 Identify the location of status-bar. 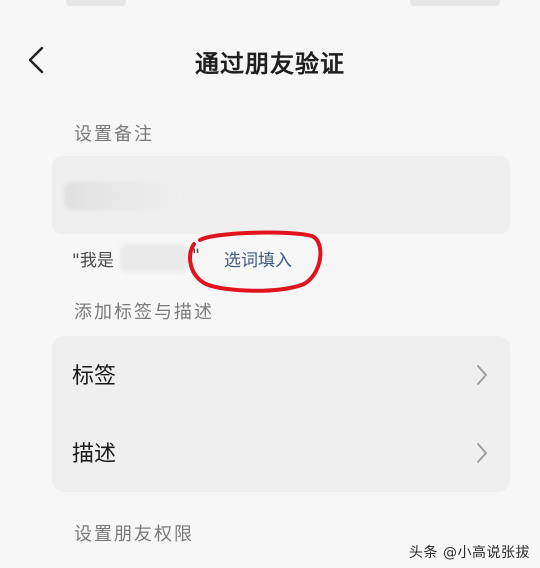
(270, 7).